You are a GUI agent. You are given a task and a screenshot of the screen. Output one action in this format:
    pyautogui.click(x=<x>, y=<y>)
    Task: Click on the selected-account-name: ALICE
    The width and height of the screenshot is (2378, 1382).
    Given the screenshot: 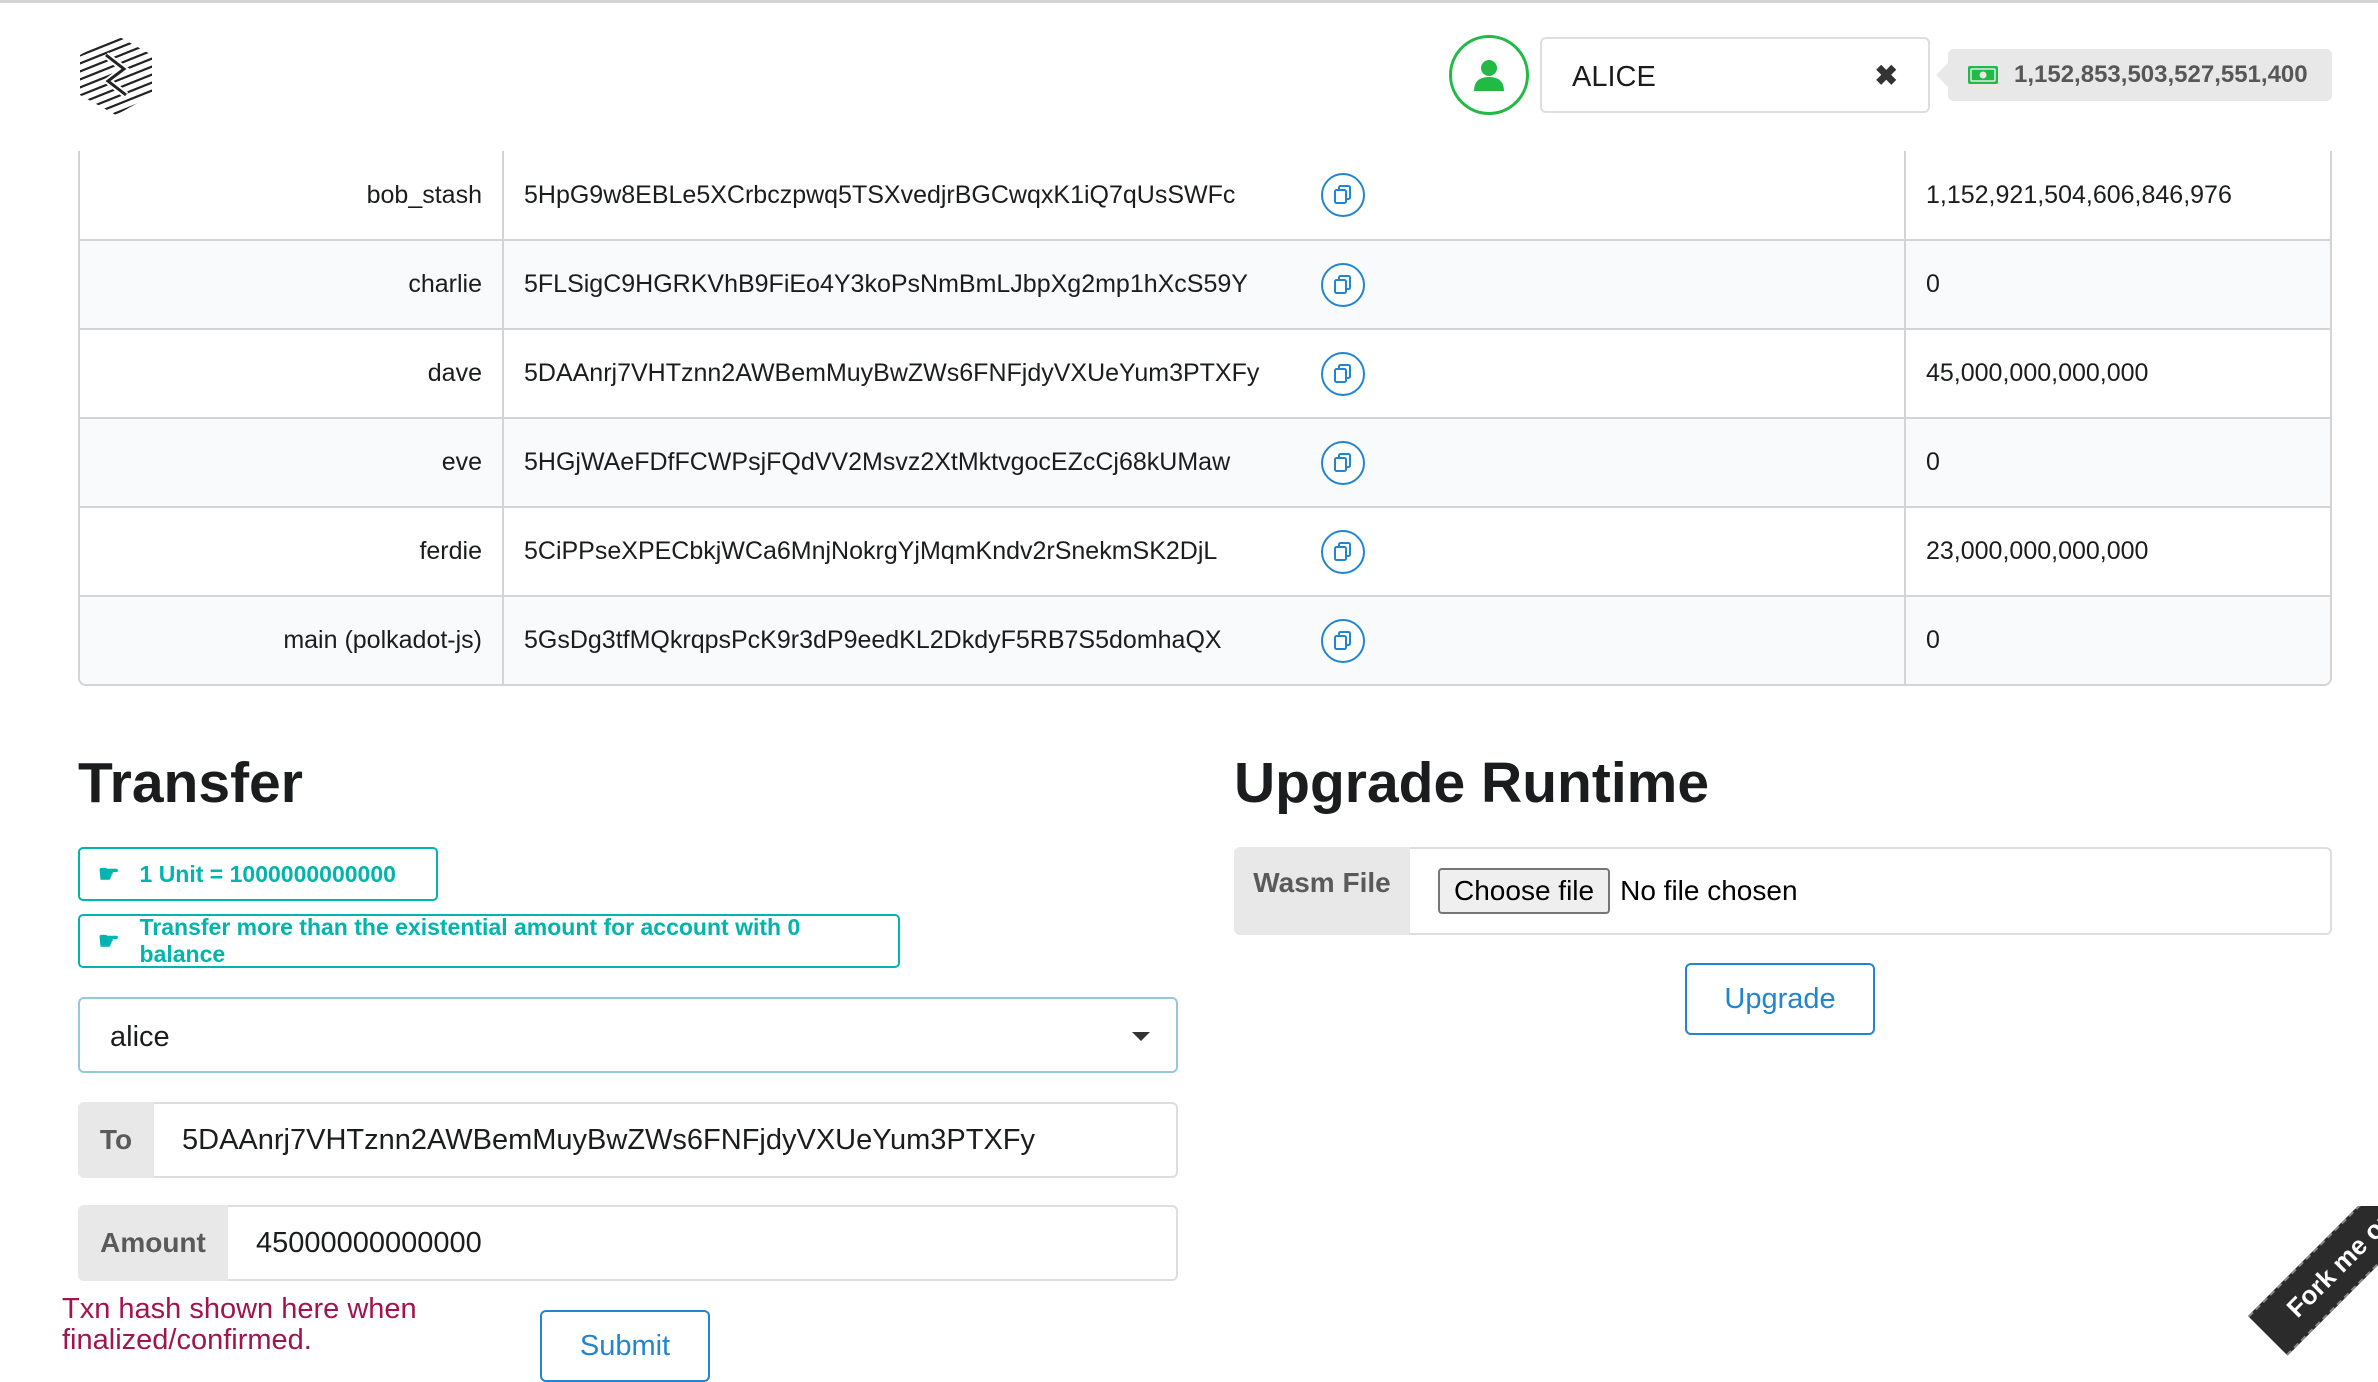 What is the action you would take?
    pyautogui.click(x=1614, y=77)
    